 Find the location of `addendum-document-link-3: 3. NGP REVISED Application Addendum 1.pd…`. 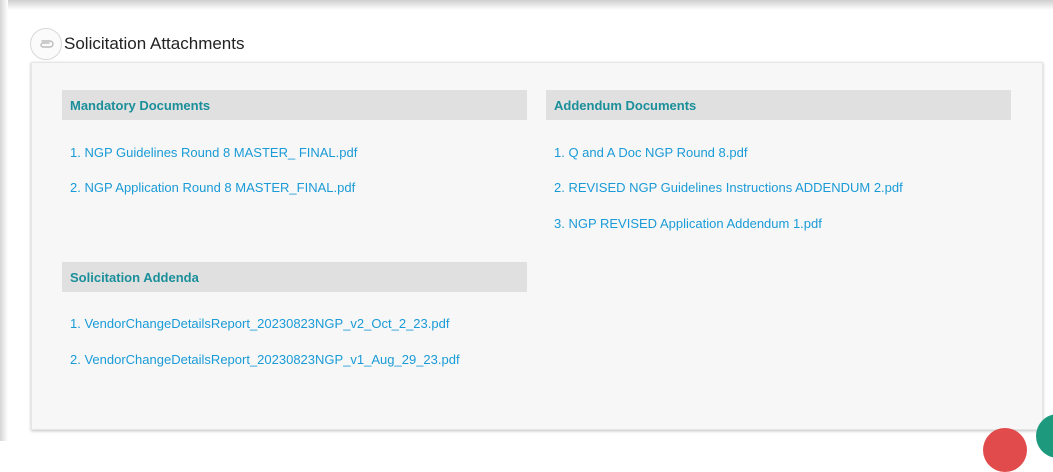

addendum-document-link-3: 3. NGP REVISED Application Addendum 1.pd… is located at coordinates (688, 223).